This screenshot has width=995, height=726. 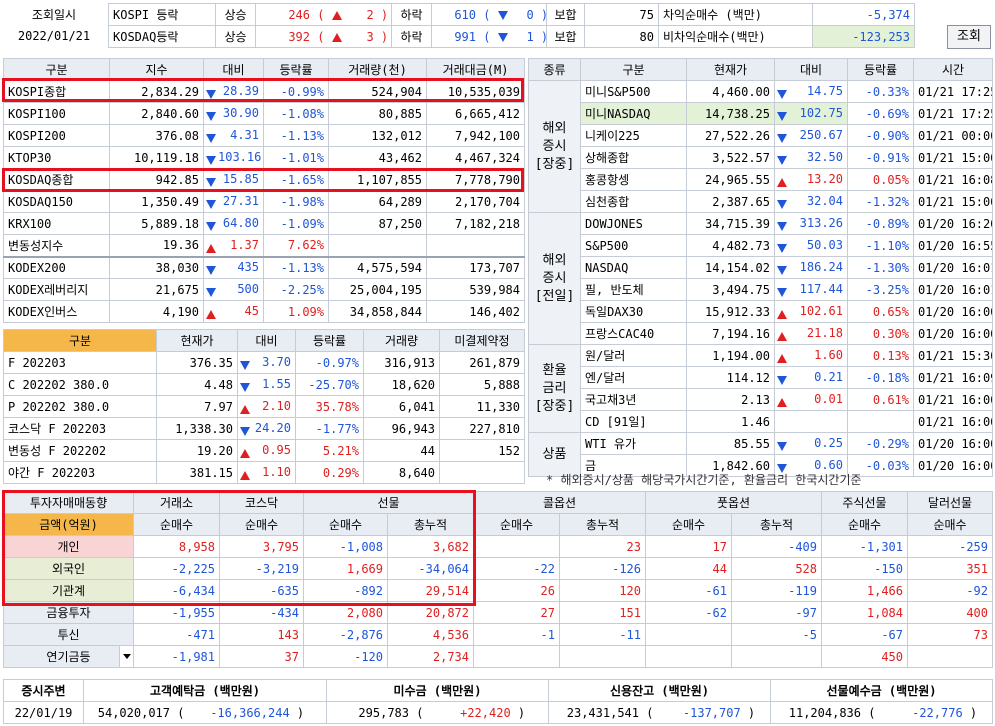 I want to click on overseas-row: 상품 WTI 유가 85.55 0.25 -0.29% 01/20 16:00, so click(x=760, y=454).